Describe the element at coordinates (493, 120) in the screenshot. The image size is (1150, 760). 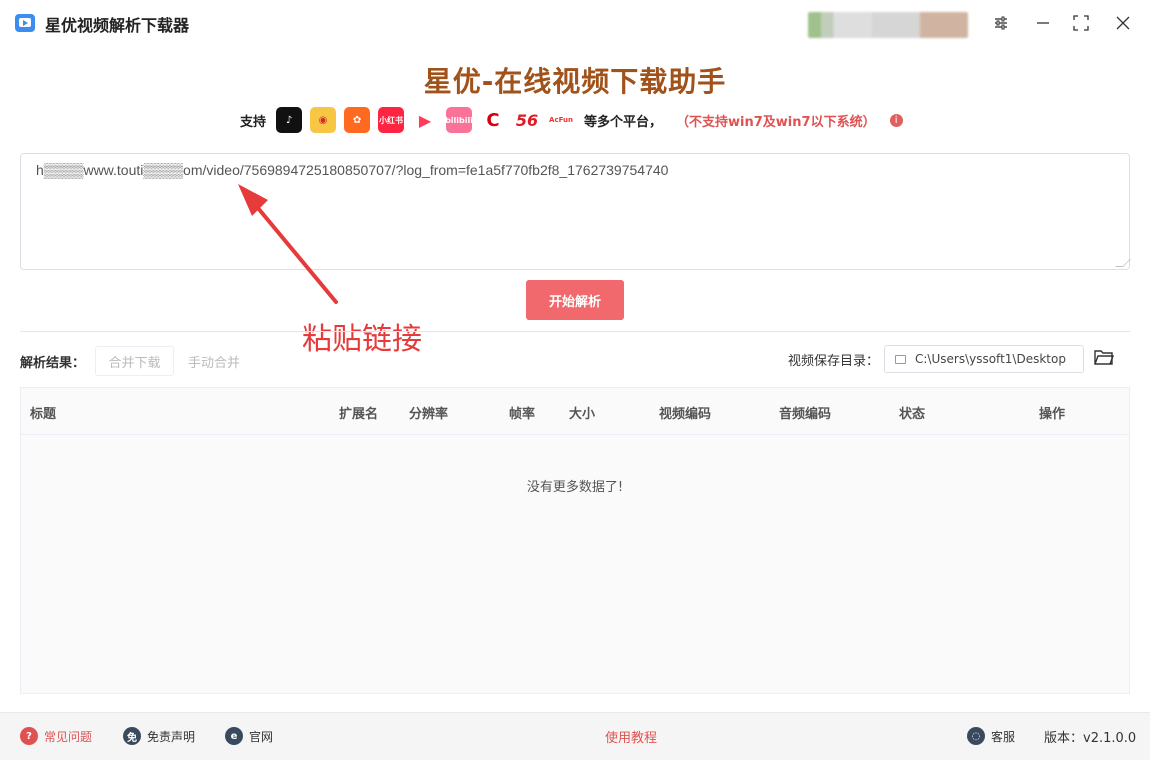
I see `cctv-icon: C` at that location.